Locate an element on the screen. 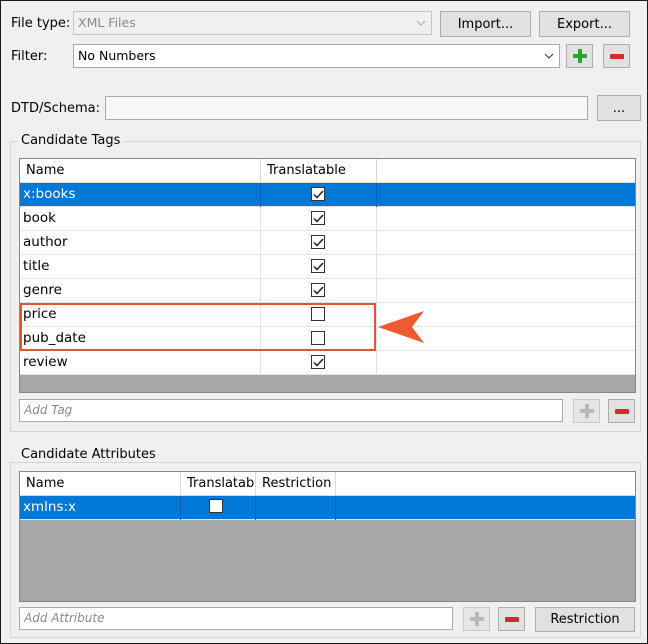  add-attribute-input: Add Attribute is located at coordinates (236, 618).